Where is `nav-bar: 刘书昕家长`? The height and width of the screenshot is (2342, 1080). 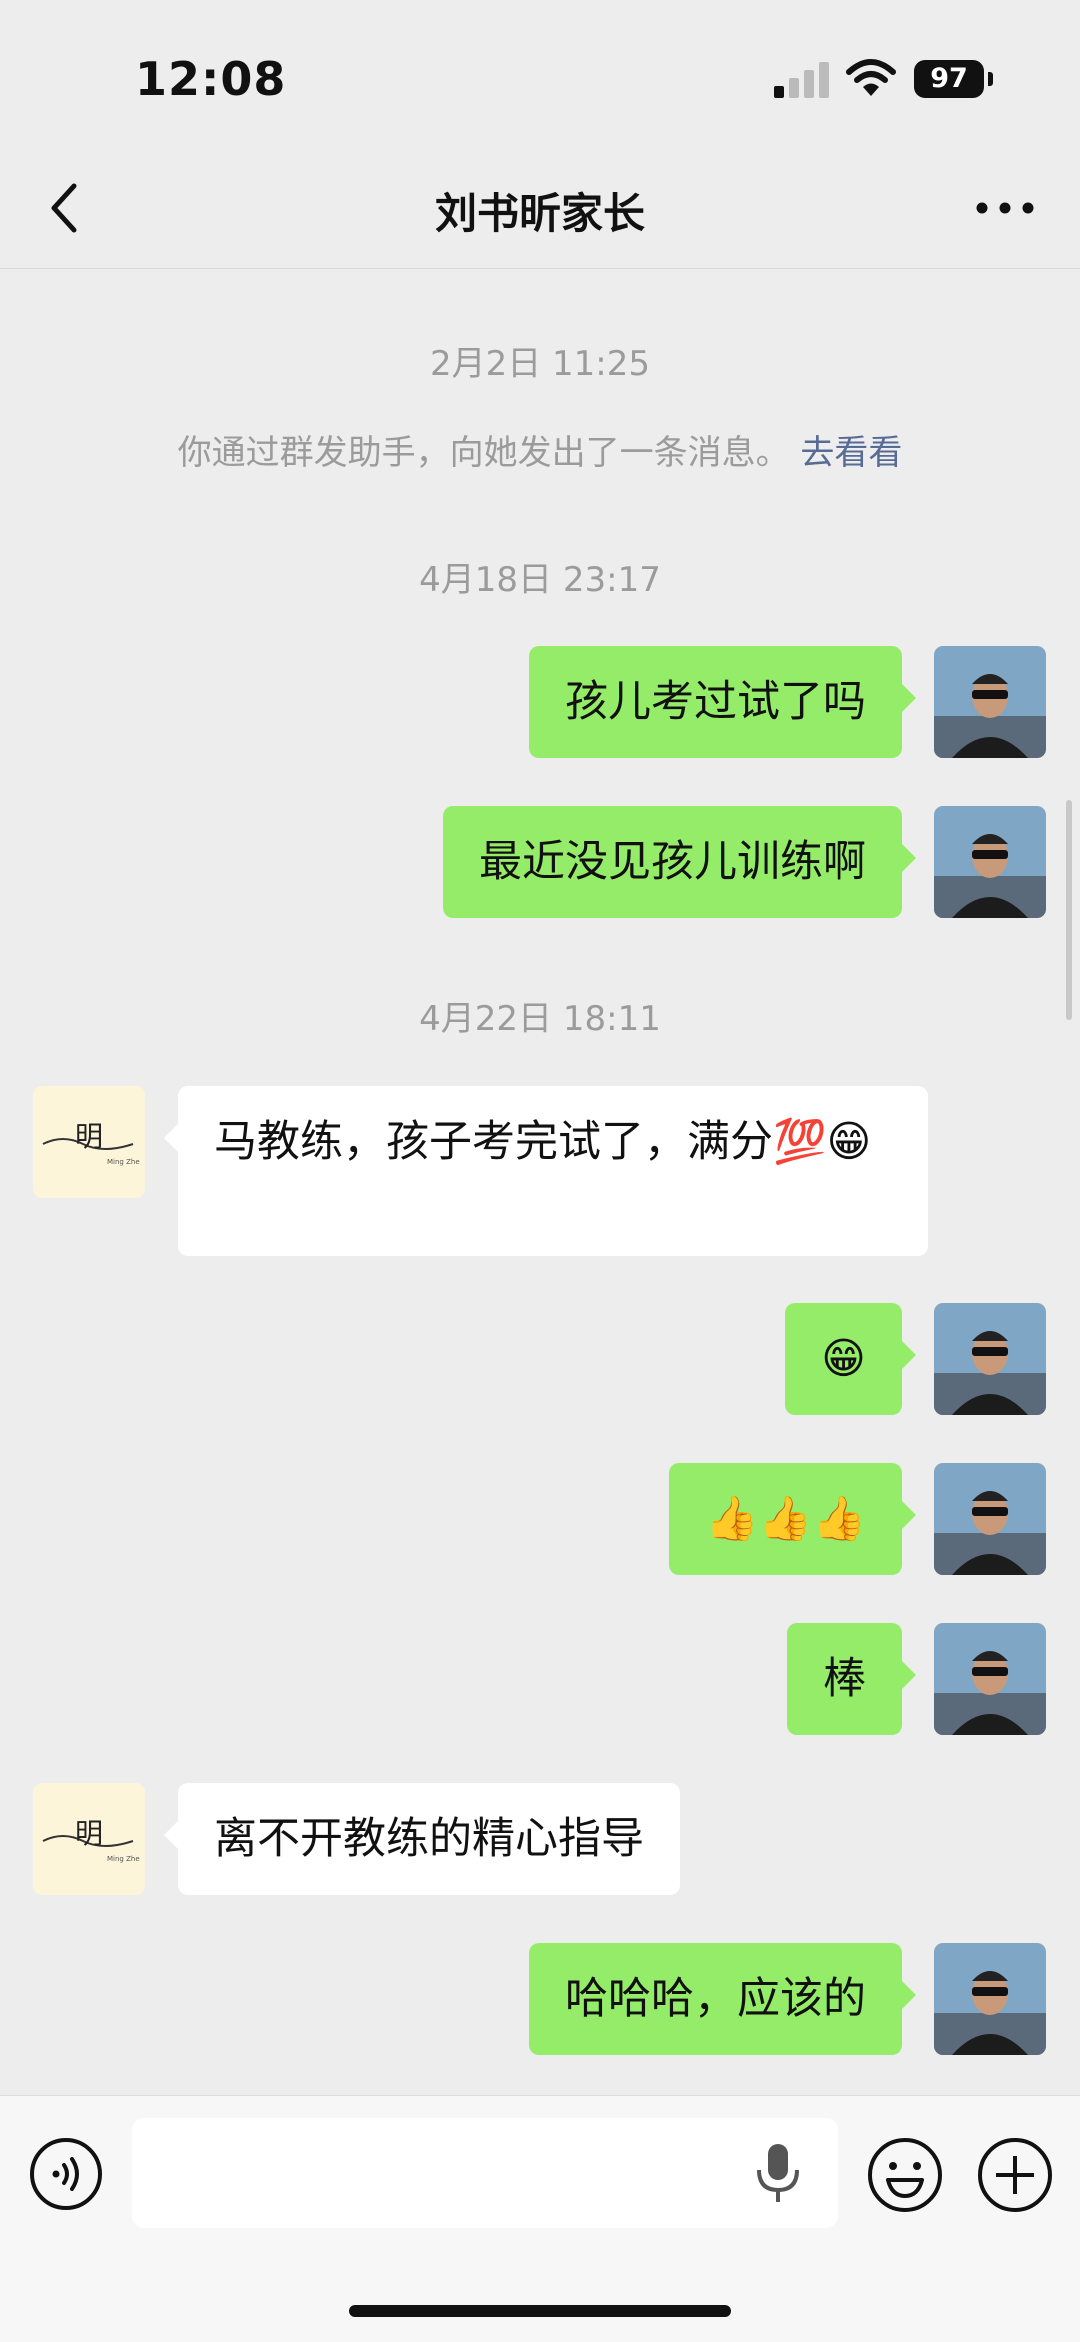
nav-bar: 刘书昕家长 is located at coordinates (540, 209).